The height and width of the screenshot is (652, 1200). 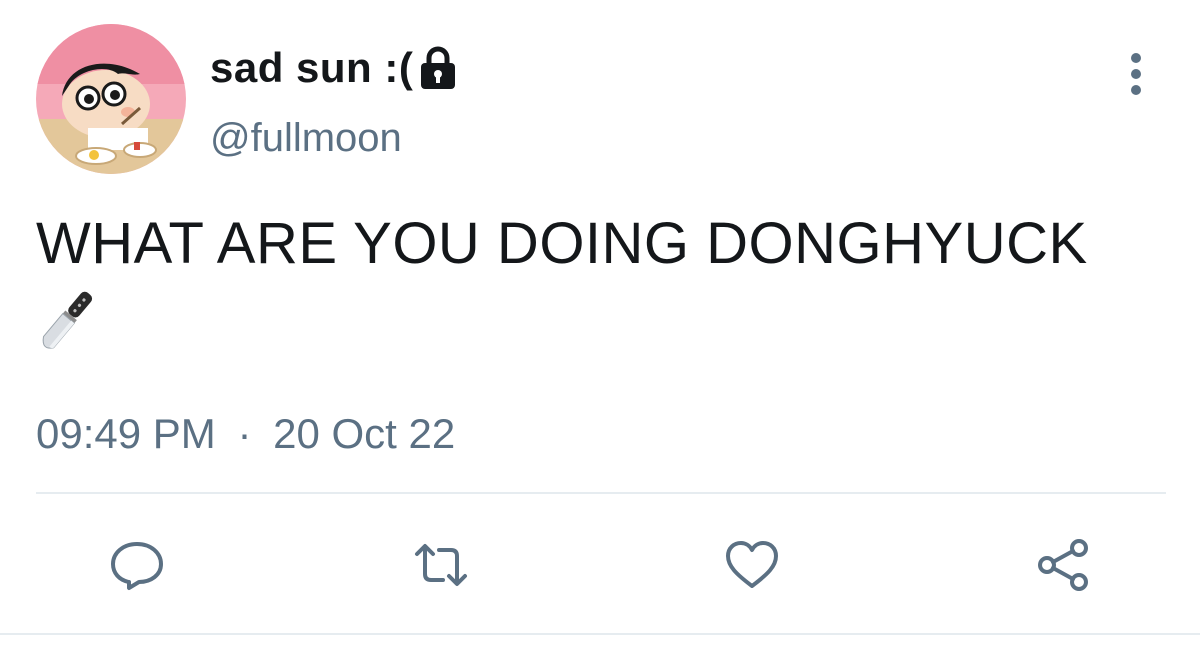 I want to click on reply-icon, so click(x=137, y=566).